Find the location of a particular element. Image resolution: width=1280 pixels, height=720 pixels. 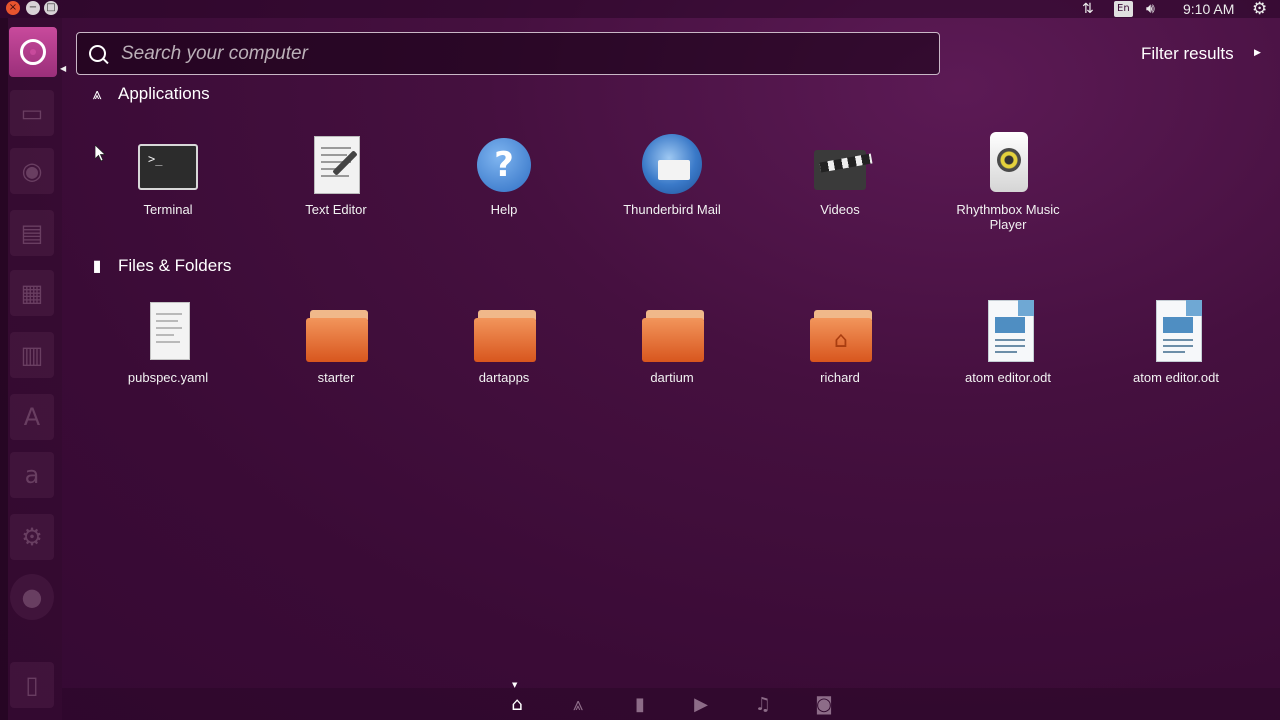

filter-results-button: Filter results is located at coordinates (1187, 54).